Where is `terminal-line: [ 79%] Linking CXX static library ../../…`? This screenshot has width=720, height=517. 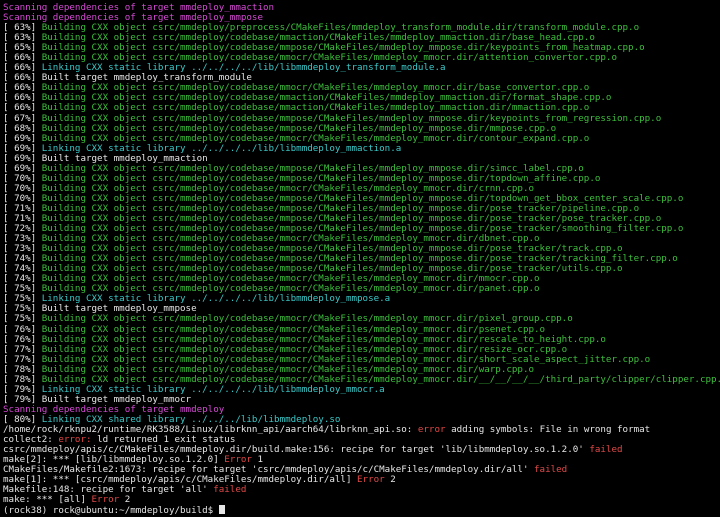
terminal-line: [ 79%] Linking CXX static library ../../… is located at coordinates (361, 390).